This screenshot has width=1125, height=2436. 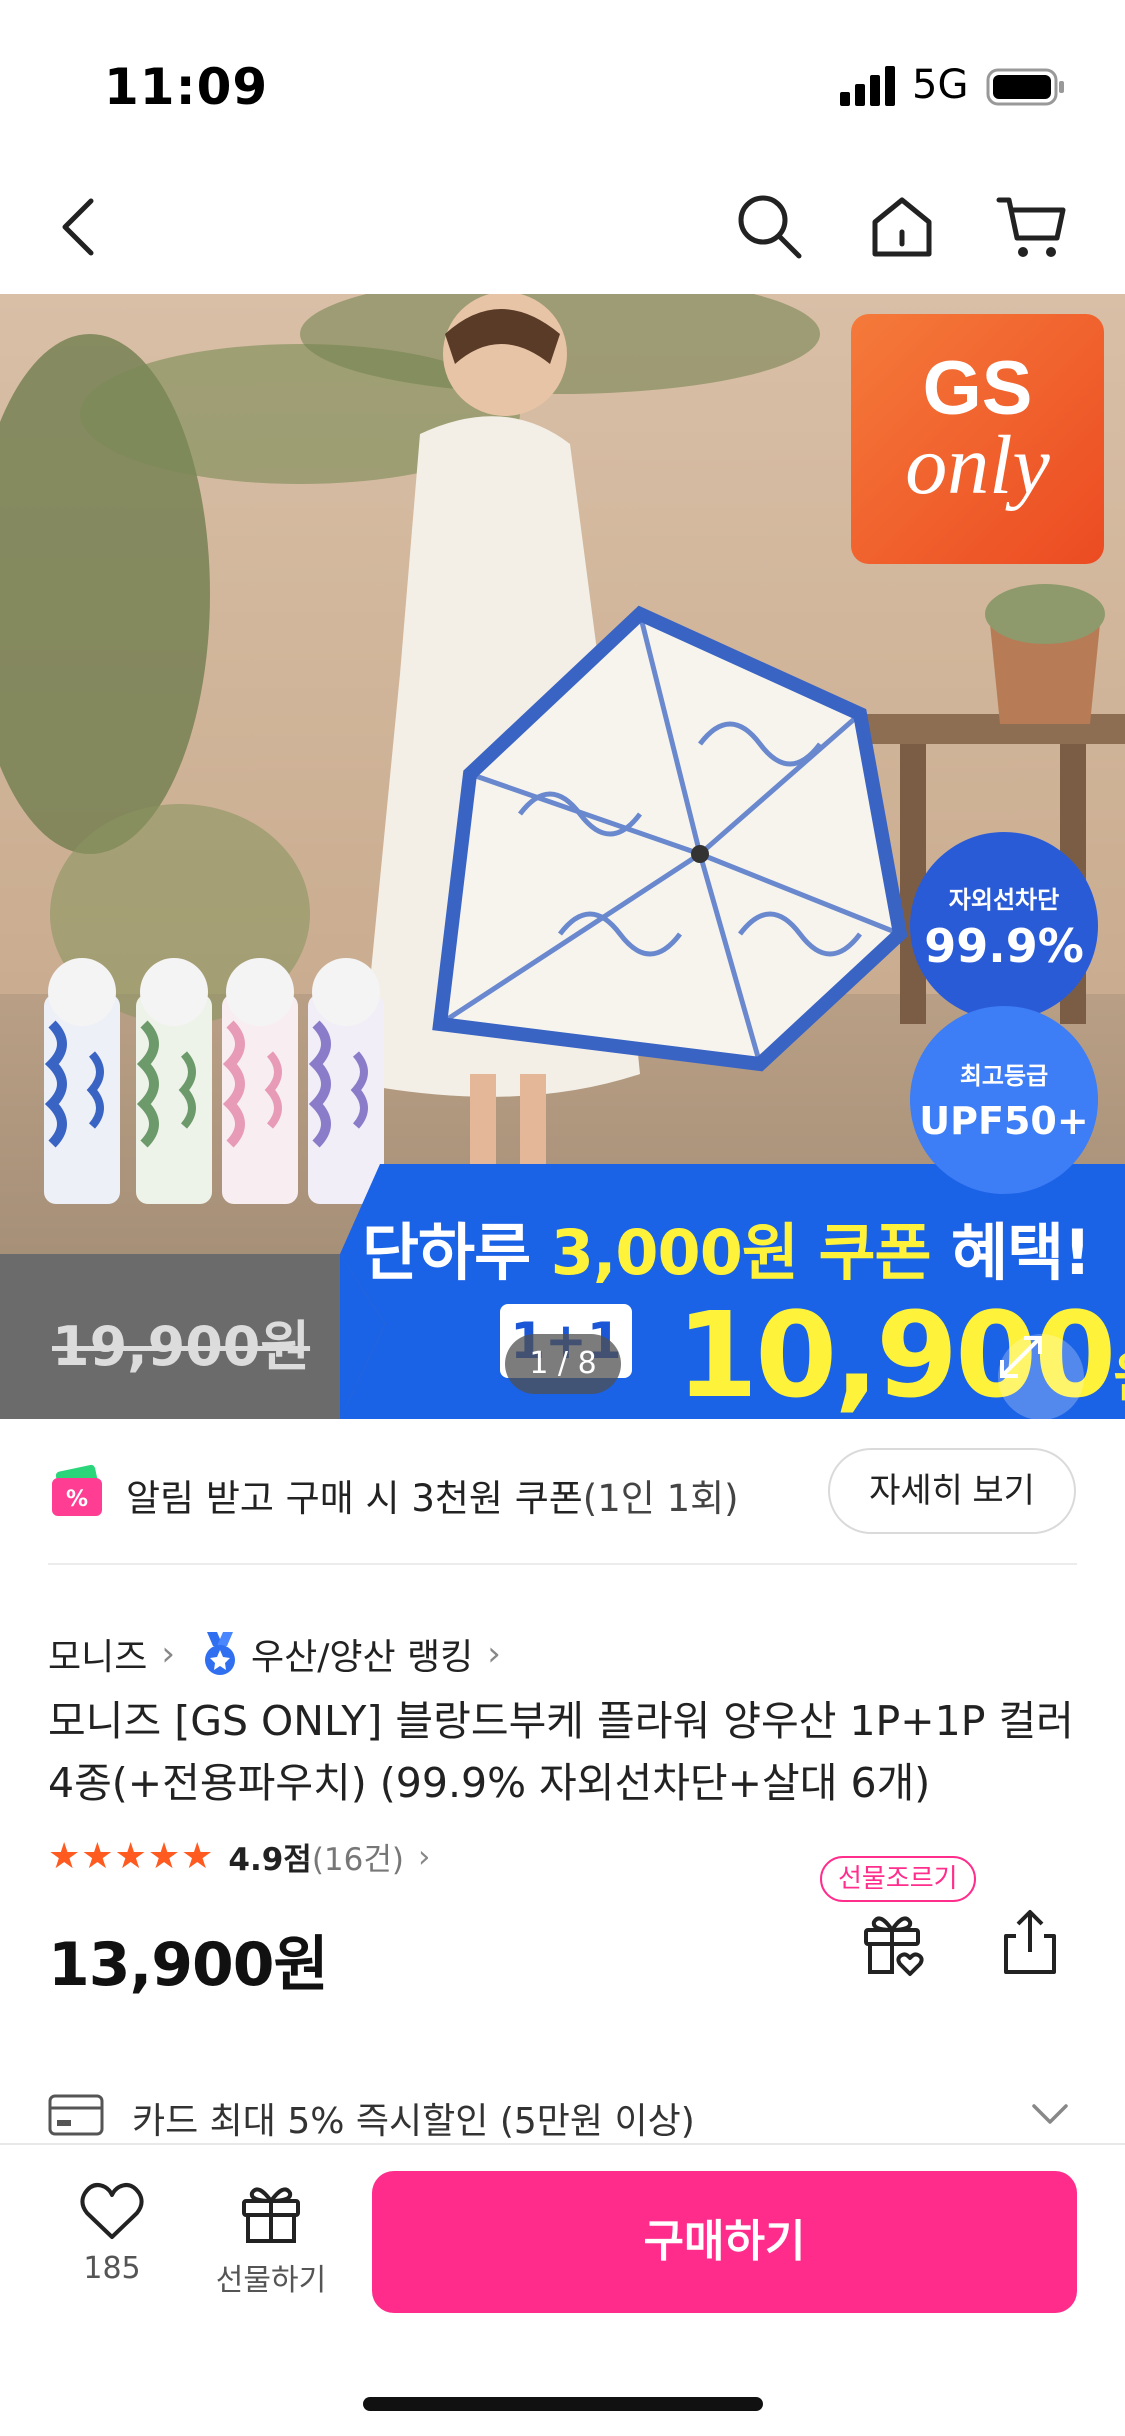 I want to click on gift-request-button, so click(x=894, y=1944).